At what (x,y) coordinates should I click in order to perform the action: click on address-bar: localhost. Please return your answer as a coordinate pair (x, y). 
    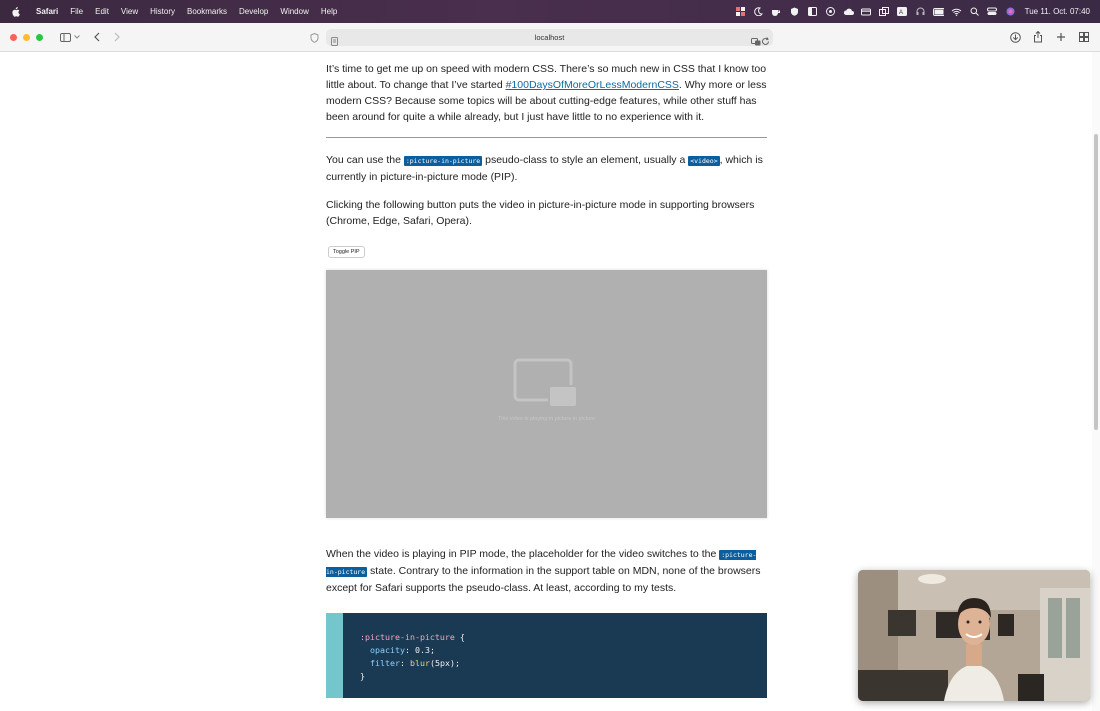
    Looking at the image, I should click on (549, 37).